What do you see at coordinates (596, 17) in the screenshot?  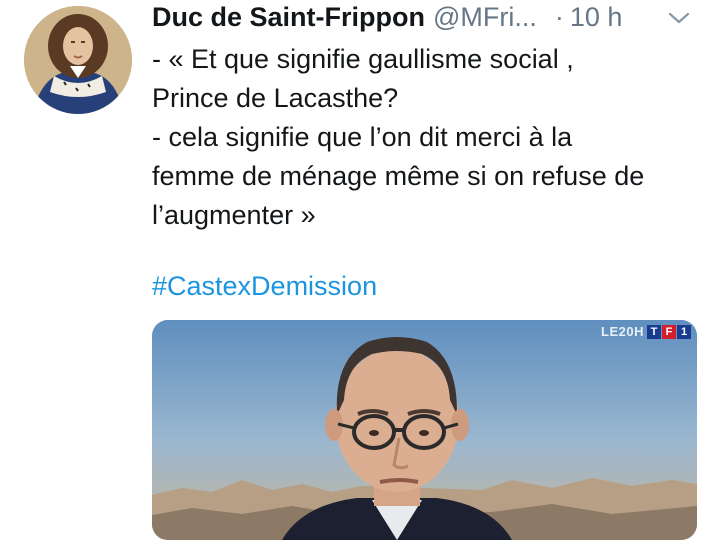 I see `timestamp: 10 h` at bounding box center [596, 17].